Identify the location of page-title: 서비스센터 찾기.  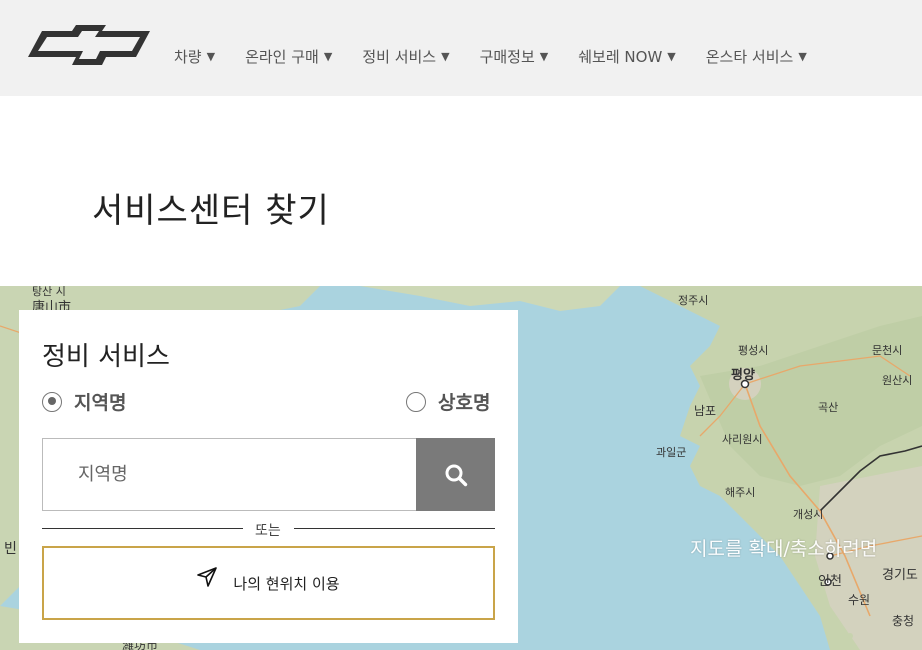
(211, 211).